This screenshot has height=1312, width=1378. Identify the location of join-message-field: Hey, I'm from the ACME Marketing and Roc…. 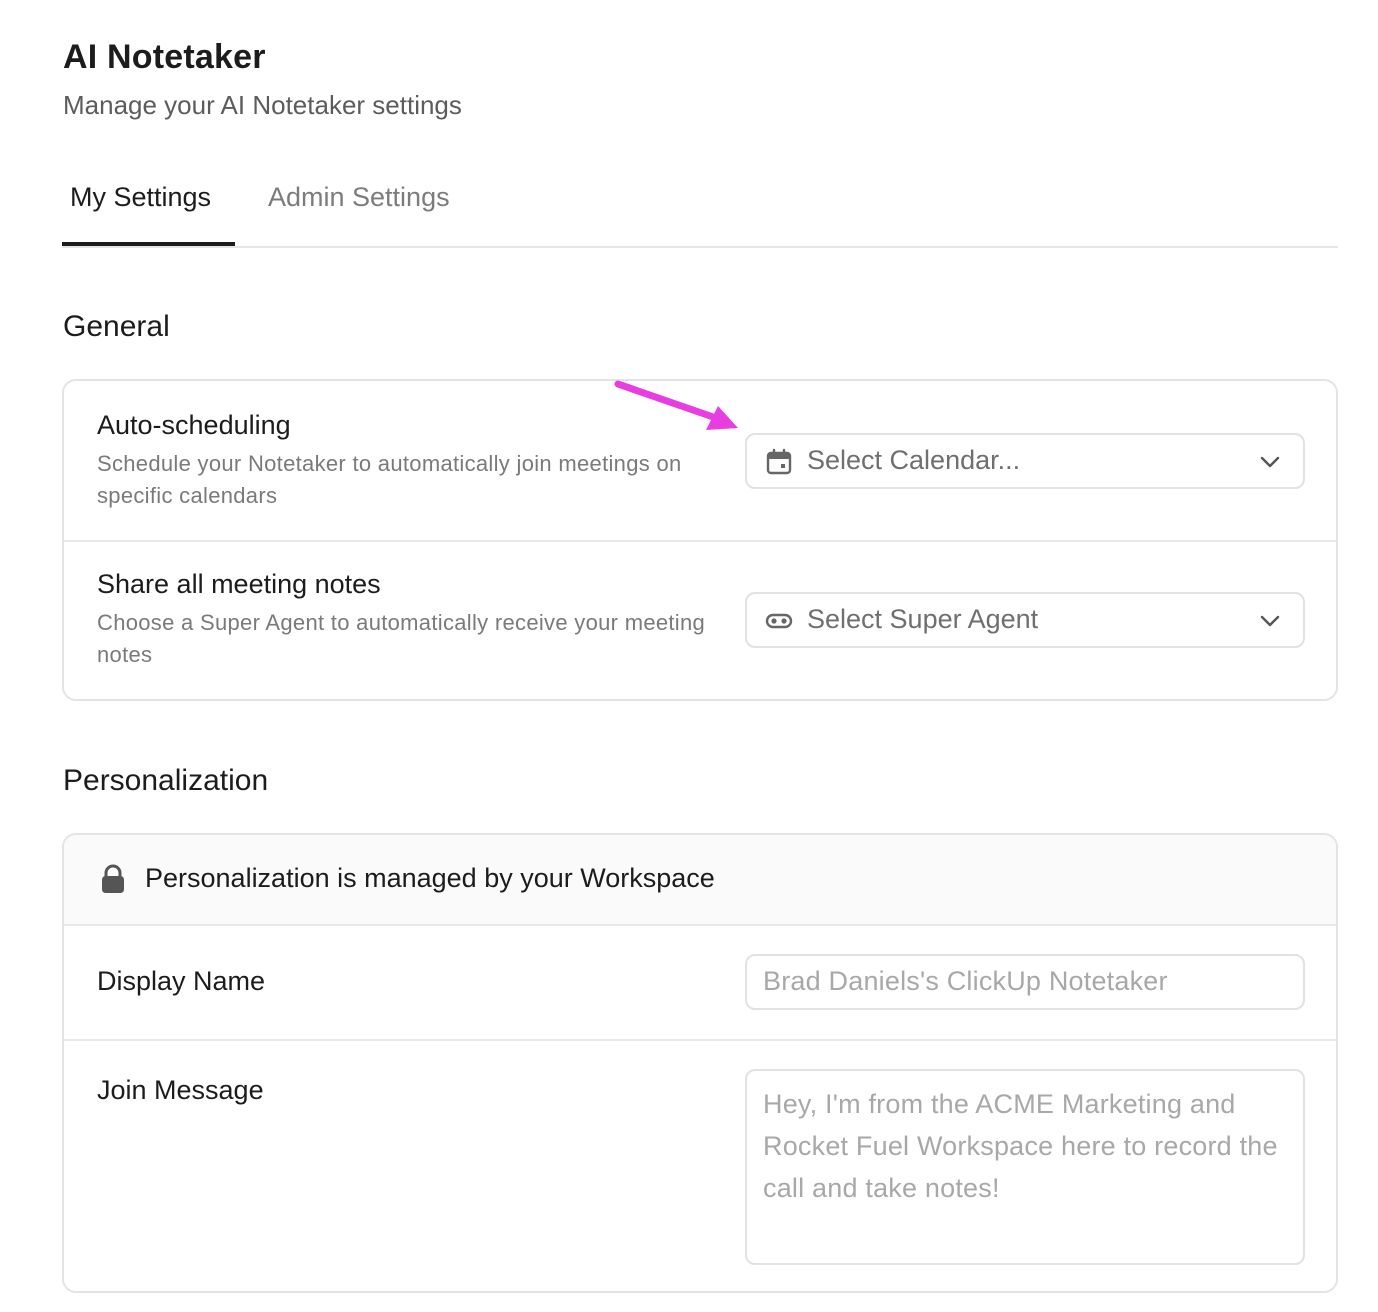
(1025, 1167).